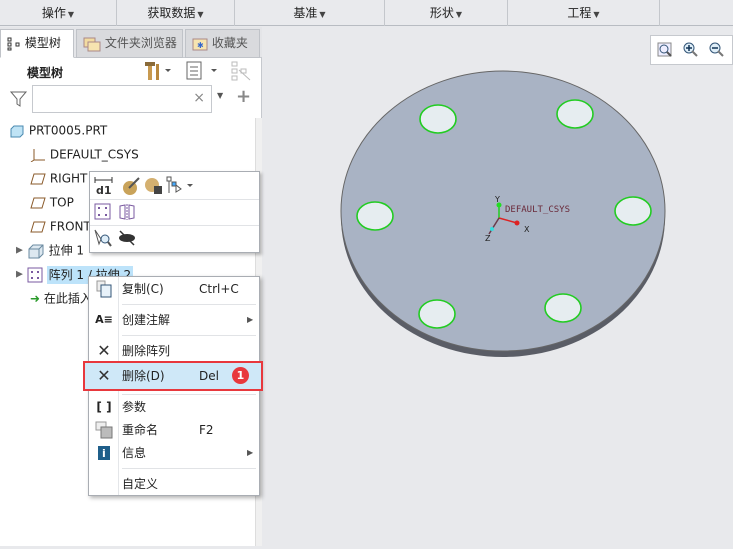 The width and height of the screenshot is (733, 549). Describe the element at coordinates (717, 50) in the screenshot. I see `zoom-out-icon` at that location.